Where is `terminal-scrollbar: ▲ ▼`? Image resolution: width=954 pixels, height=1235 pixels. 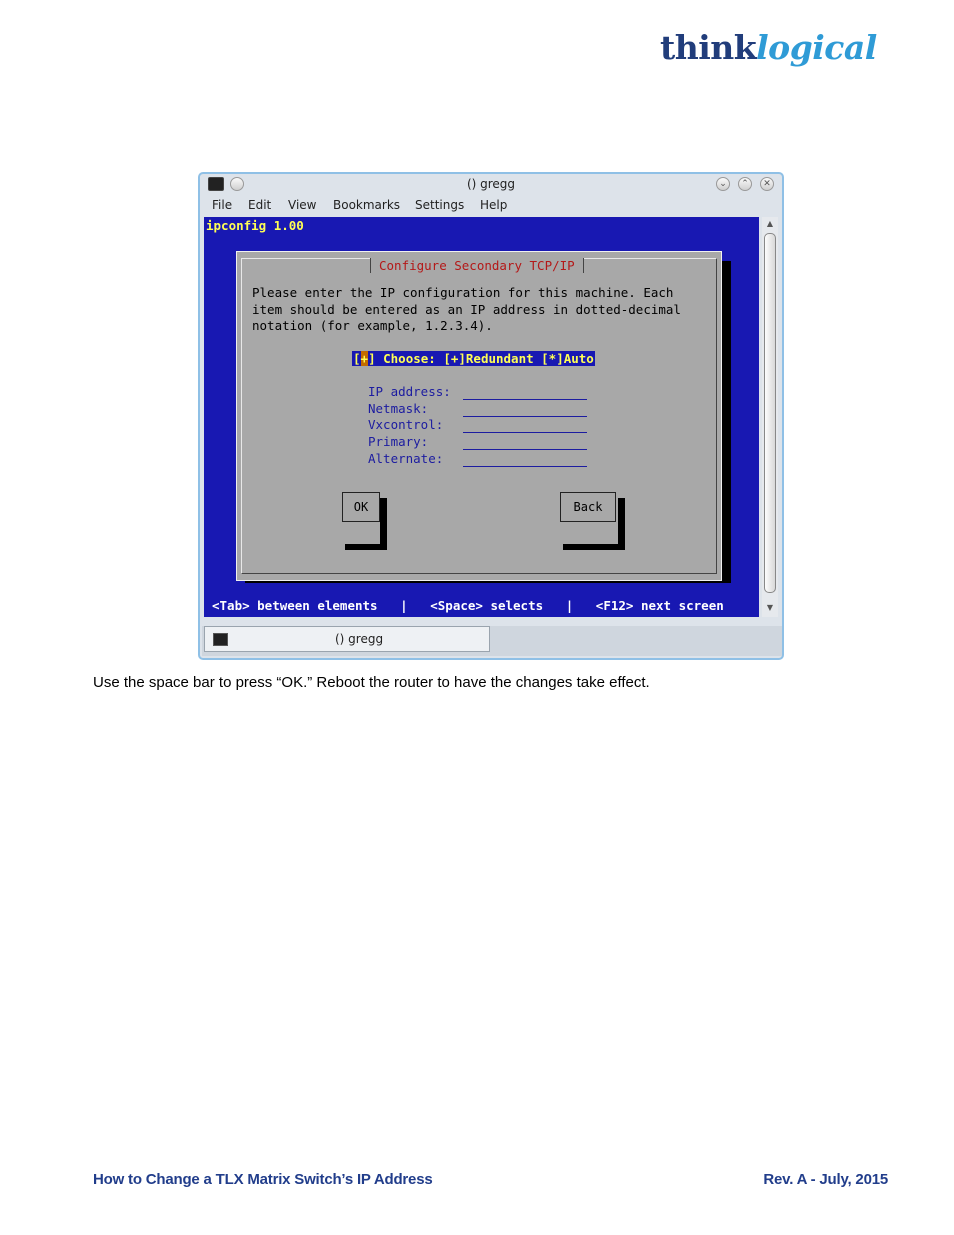 terminal-scrollbar: ▲ ▼ is located at coordinates (770, 417).